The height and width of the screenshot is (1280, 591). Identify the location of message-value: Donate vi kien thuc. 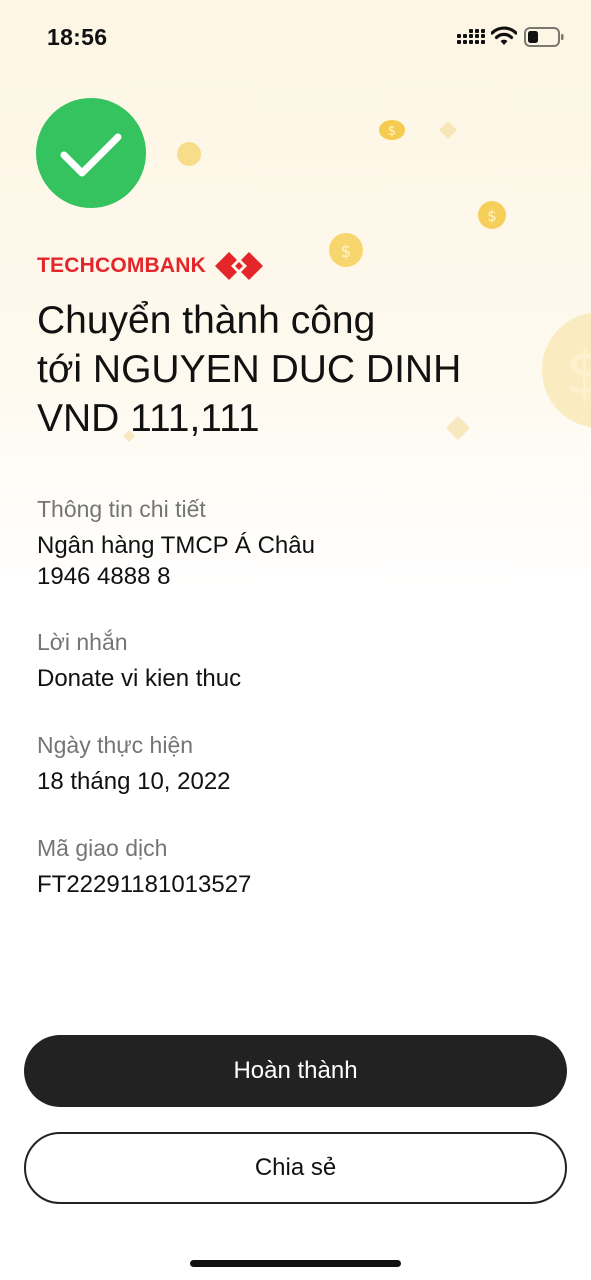
(139, 678).